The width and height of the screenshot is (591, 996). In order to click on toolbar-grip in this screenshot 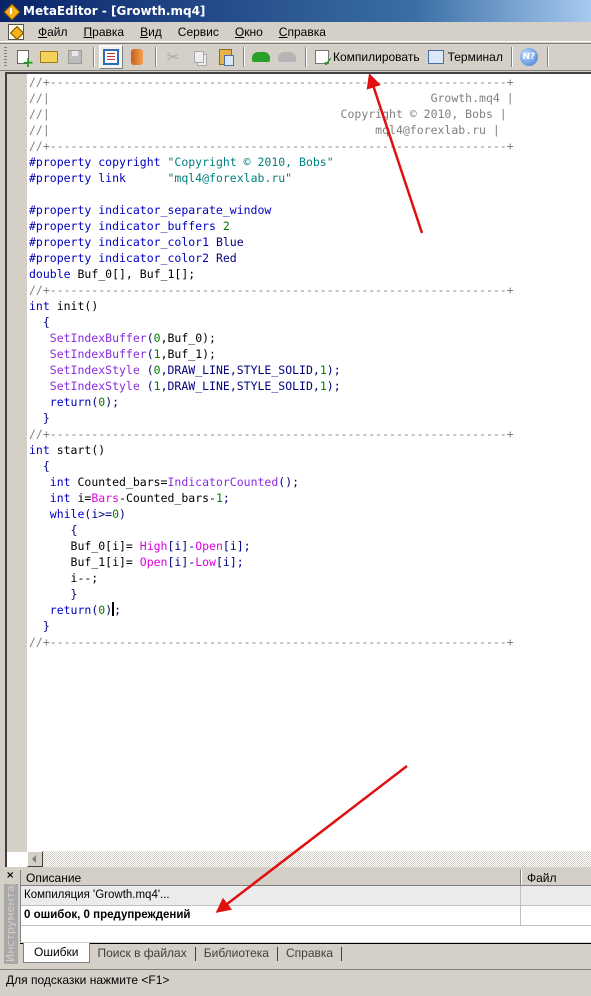, I will do `click(5, 57)`.